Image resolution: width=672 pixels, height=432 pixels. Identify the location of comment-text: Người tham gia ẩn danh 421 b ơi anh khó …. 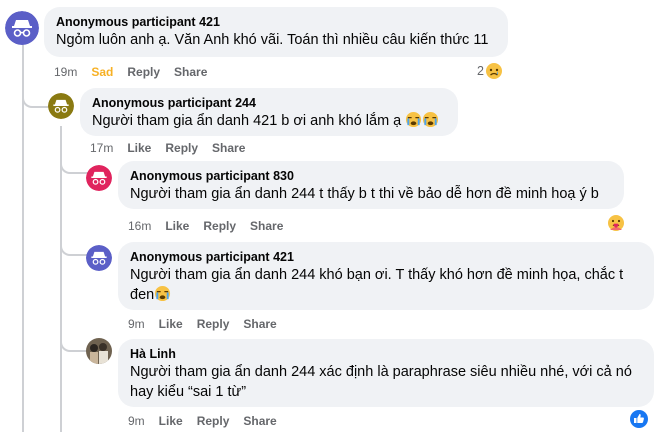
(247, 121).